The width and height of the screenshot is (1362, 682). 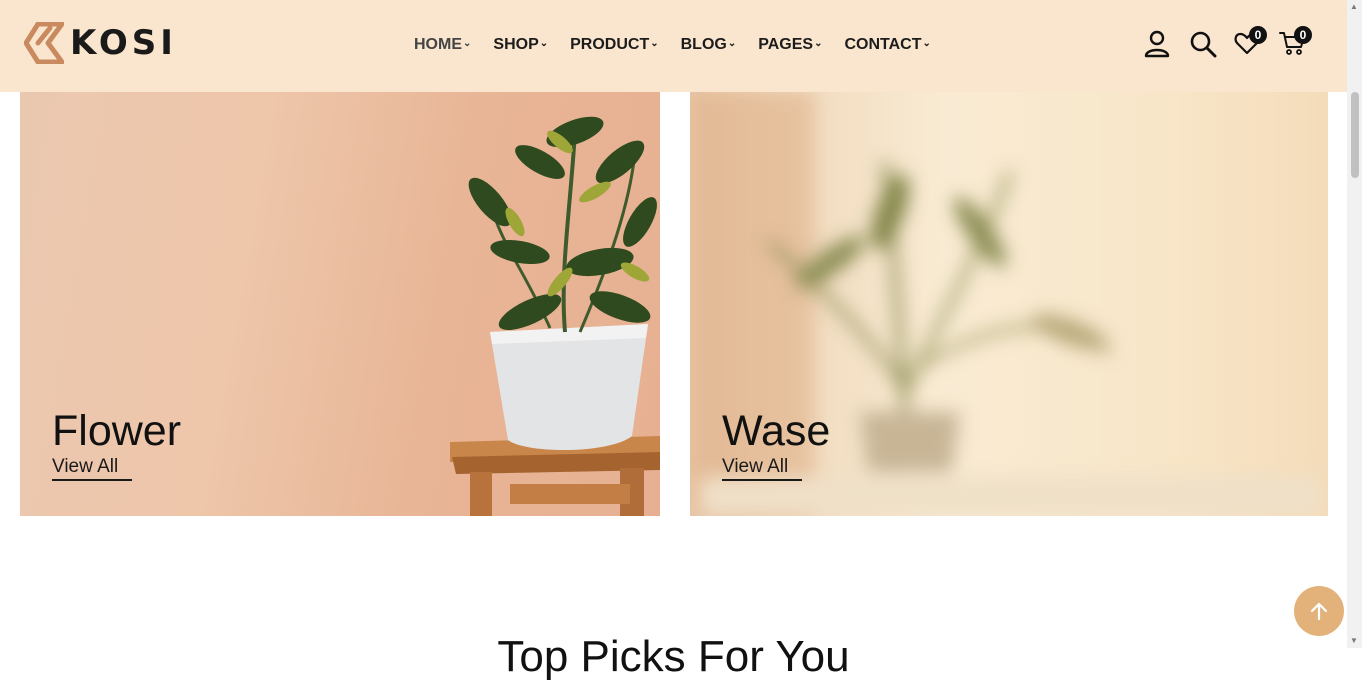 I want to click on user-icon, so click(x=1157, y=44).